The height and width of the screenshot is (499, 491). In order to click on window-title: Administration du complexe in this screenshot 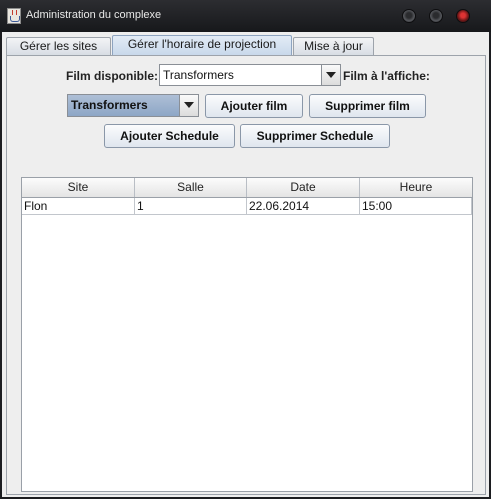, I will do `click(94, 15)`.